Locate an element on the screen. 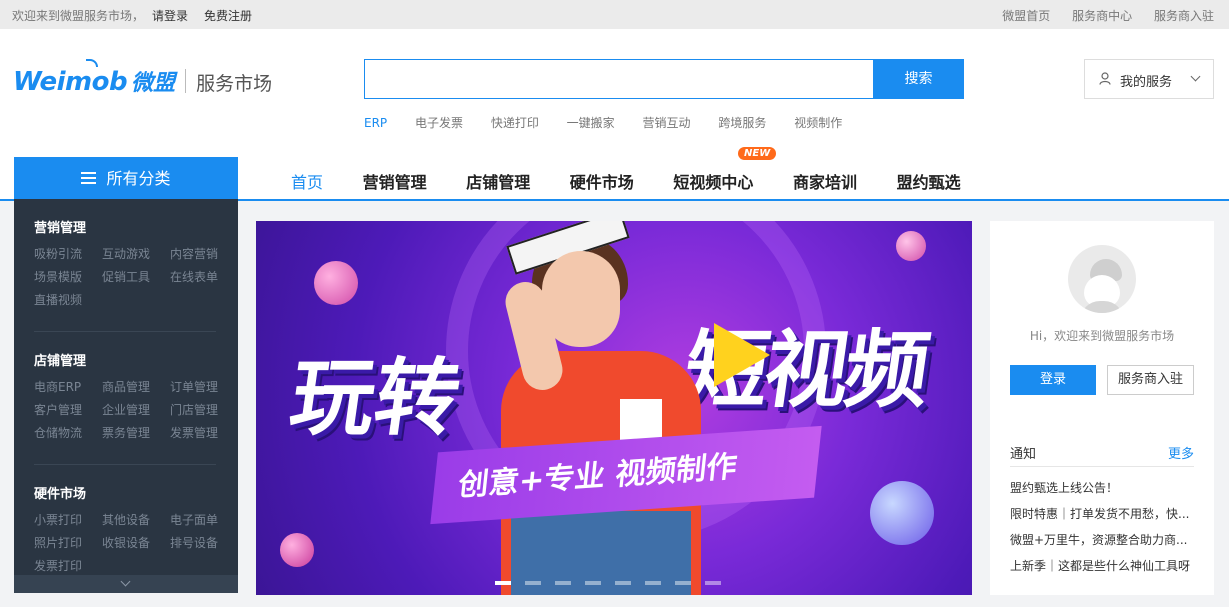 The width and height of the screenshot is (1229, 607). category-section-hardware: 硬件市场 小票打印 其他设备 电子面单 照片打印 收银设备 排号设备 发票打印 is located at coordinates (129, 528).